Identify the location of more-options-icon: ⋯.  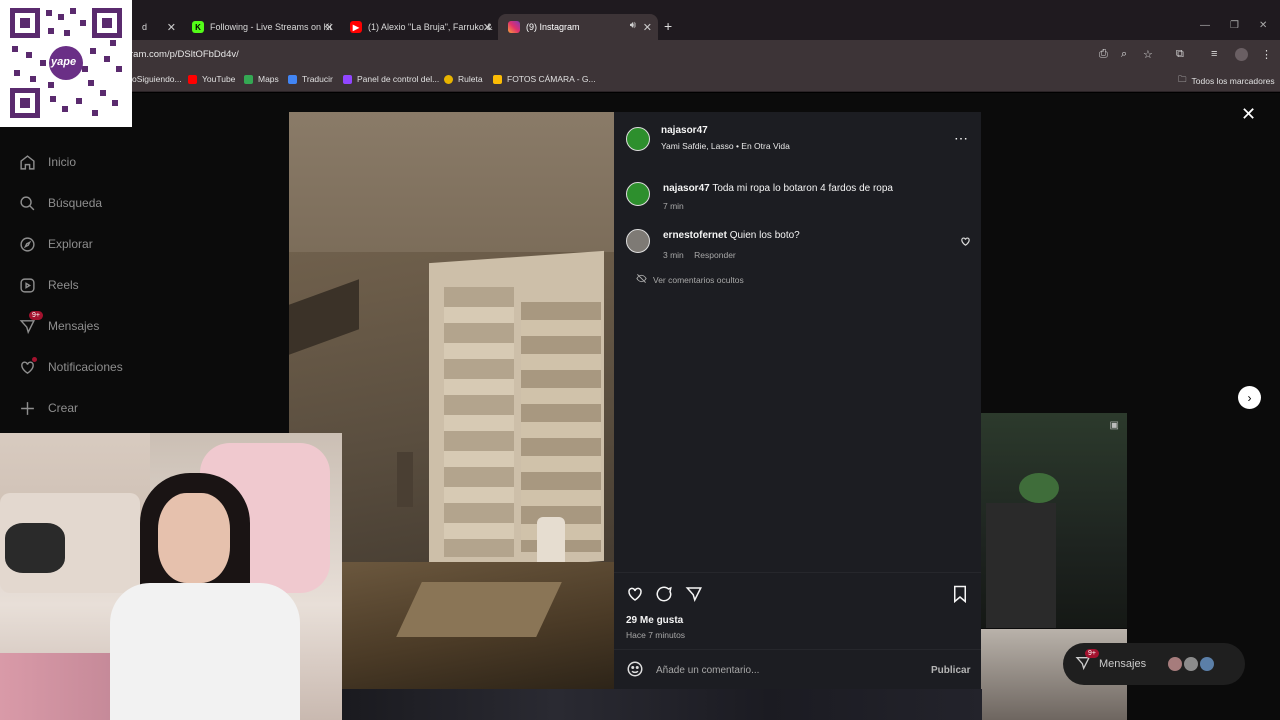
(961, 138).